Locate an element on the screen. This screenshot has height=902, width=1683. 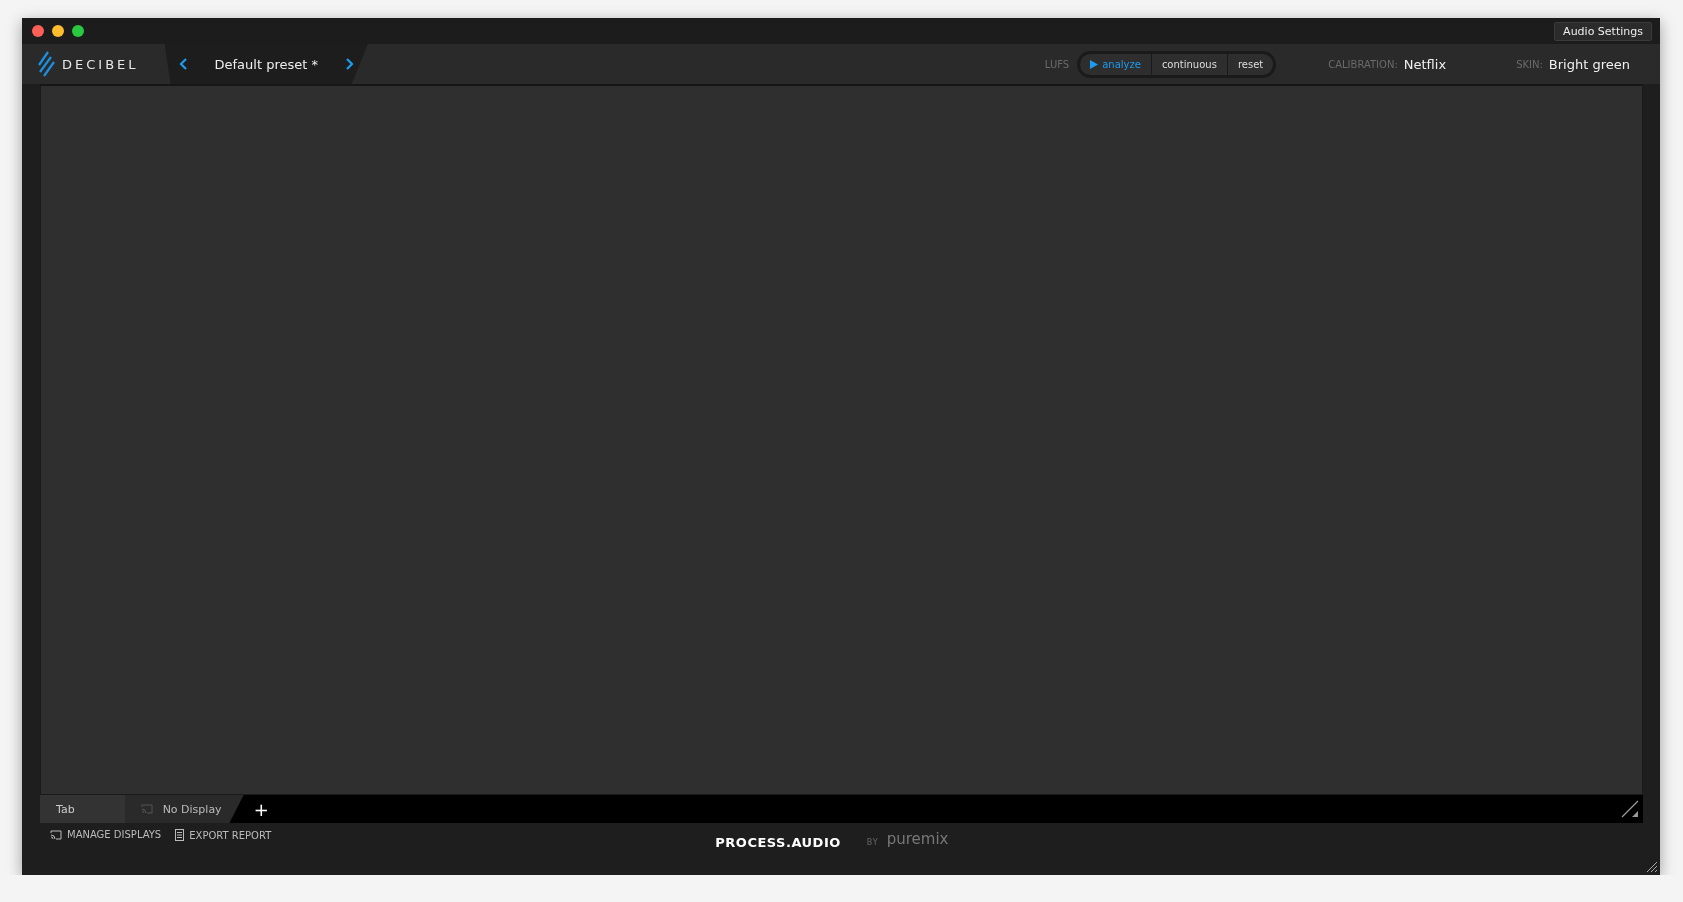
by-label: BY is located at coordinates (872, 842).